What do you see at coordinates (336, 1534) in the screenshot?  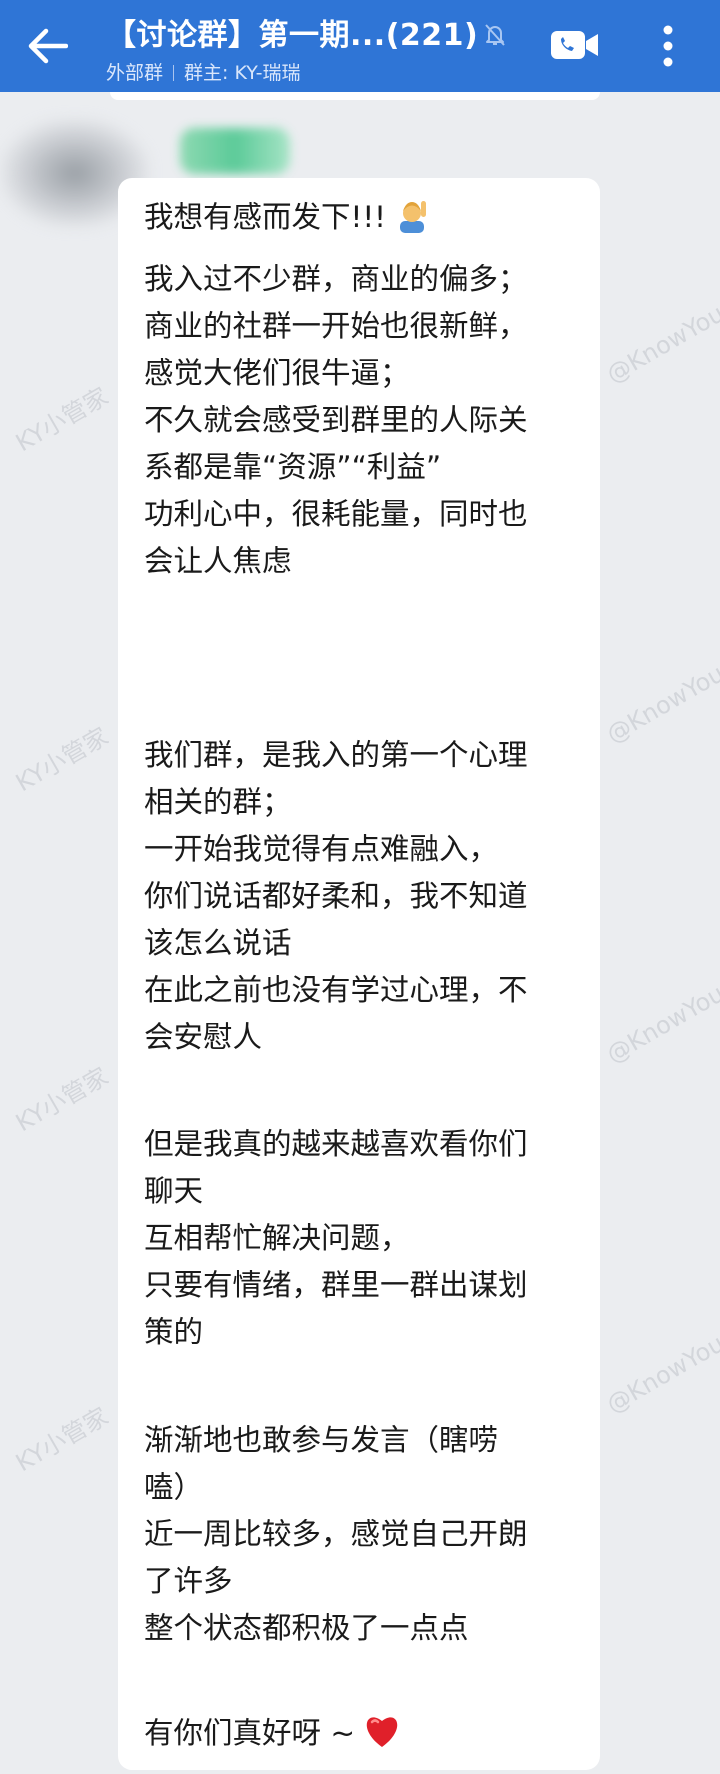 I see `message-line: 近一周比较多，感觉自己开朗` at bounding box center [336, 1534].